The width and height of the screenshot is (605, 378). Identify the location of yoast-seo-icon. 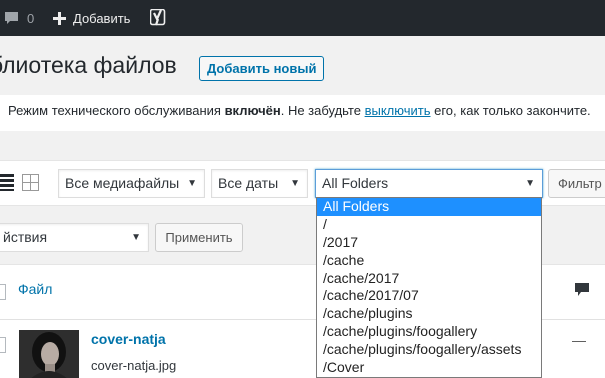
(158, 18).